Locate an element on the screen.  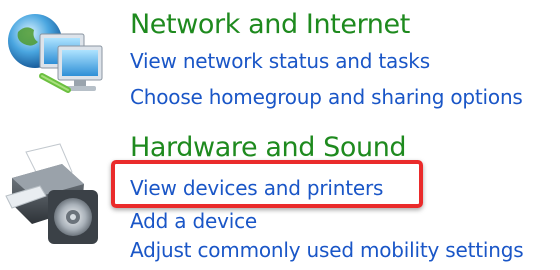
add-a-device-link: Add a device is located at coordinates (193, 221).